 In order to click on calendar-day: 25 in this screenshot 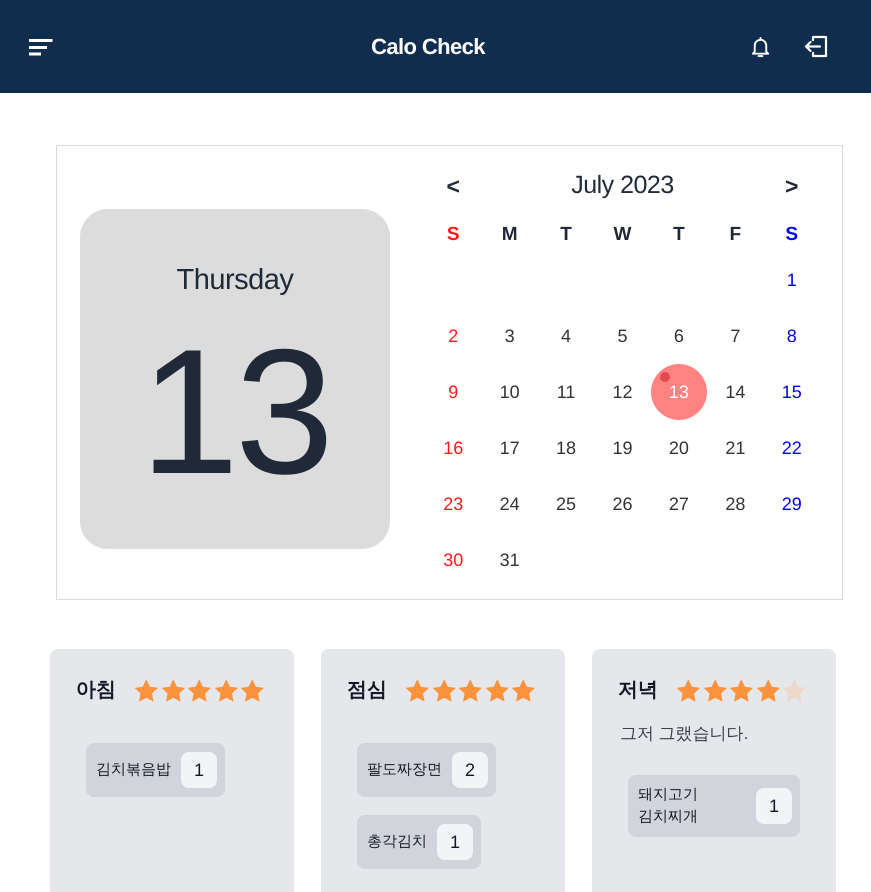, I will do `click(566, 504)`.